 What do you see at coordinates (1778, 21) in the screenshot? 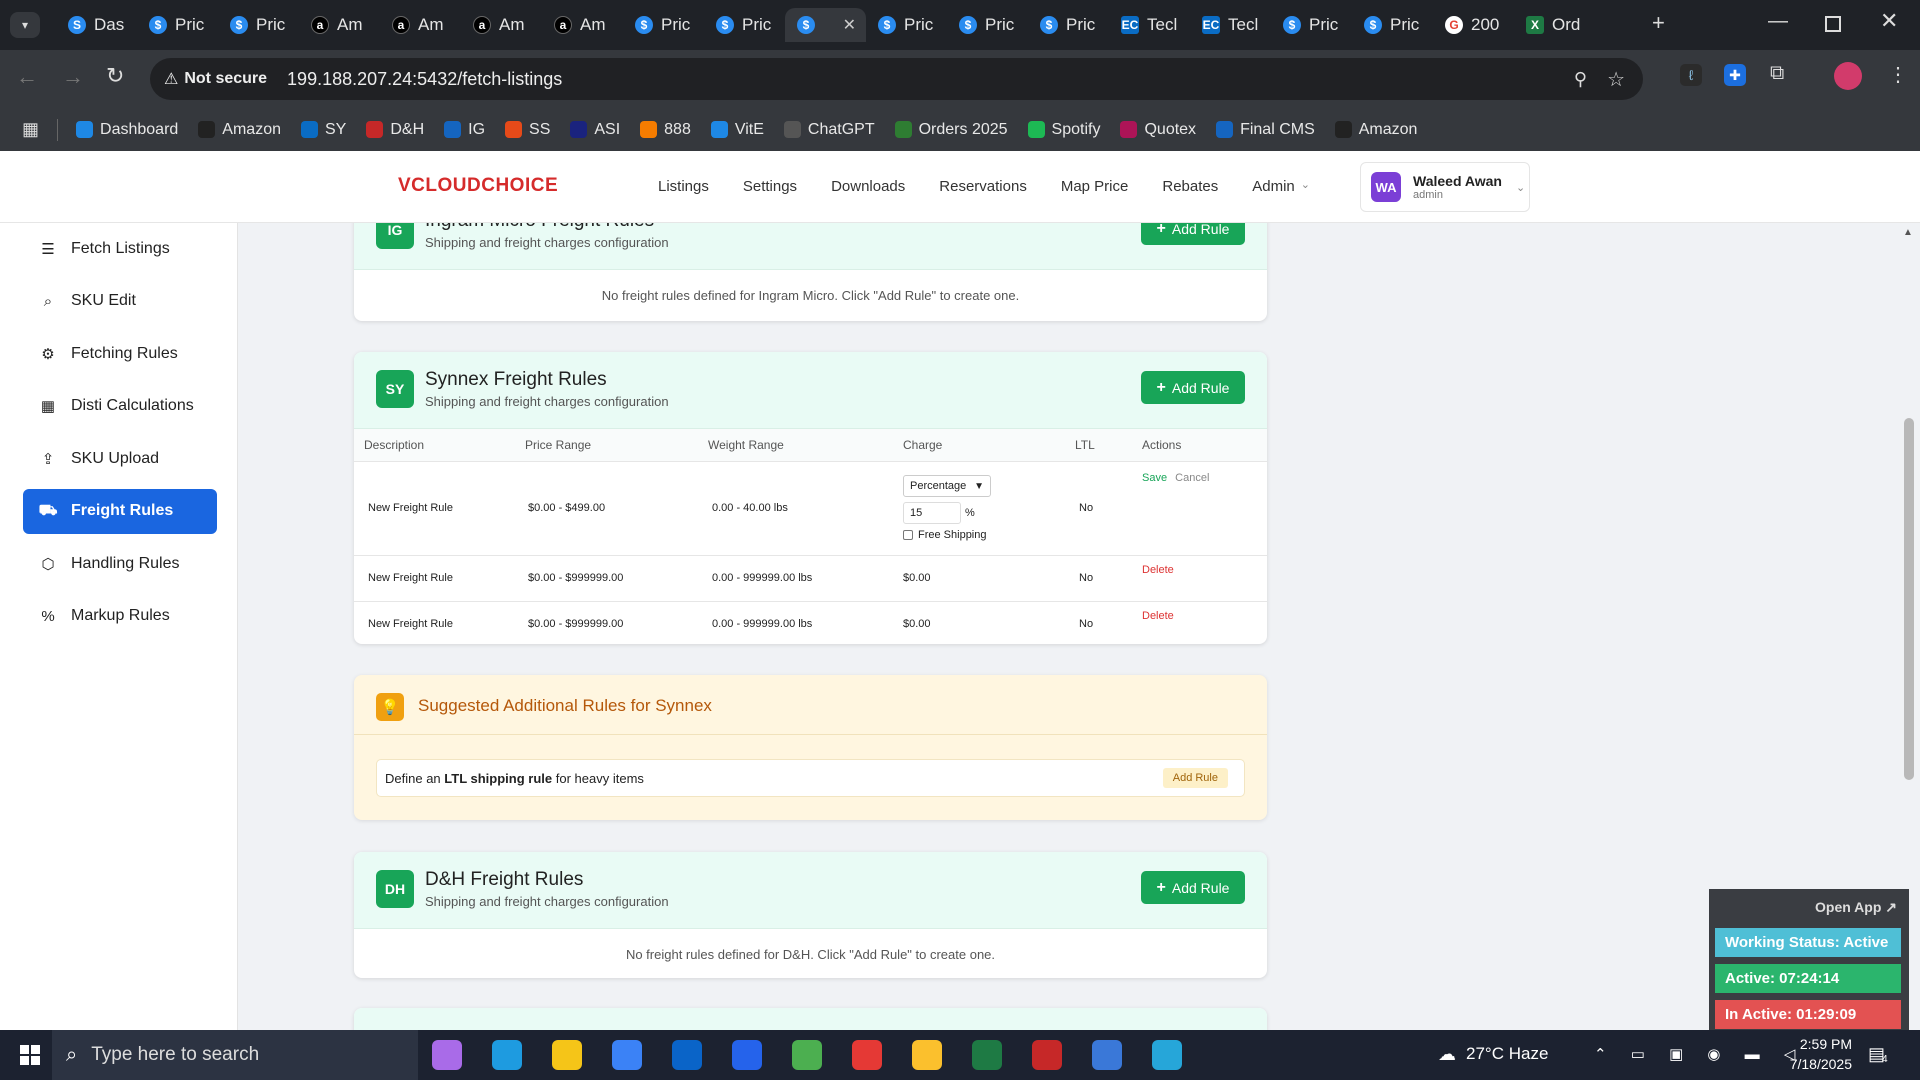
I see `minimize-button: —` at bounding box center [1778, 21].